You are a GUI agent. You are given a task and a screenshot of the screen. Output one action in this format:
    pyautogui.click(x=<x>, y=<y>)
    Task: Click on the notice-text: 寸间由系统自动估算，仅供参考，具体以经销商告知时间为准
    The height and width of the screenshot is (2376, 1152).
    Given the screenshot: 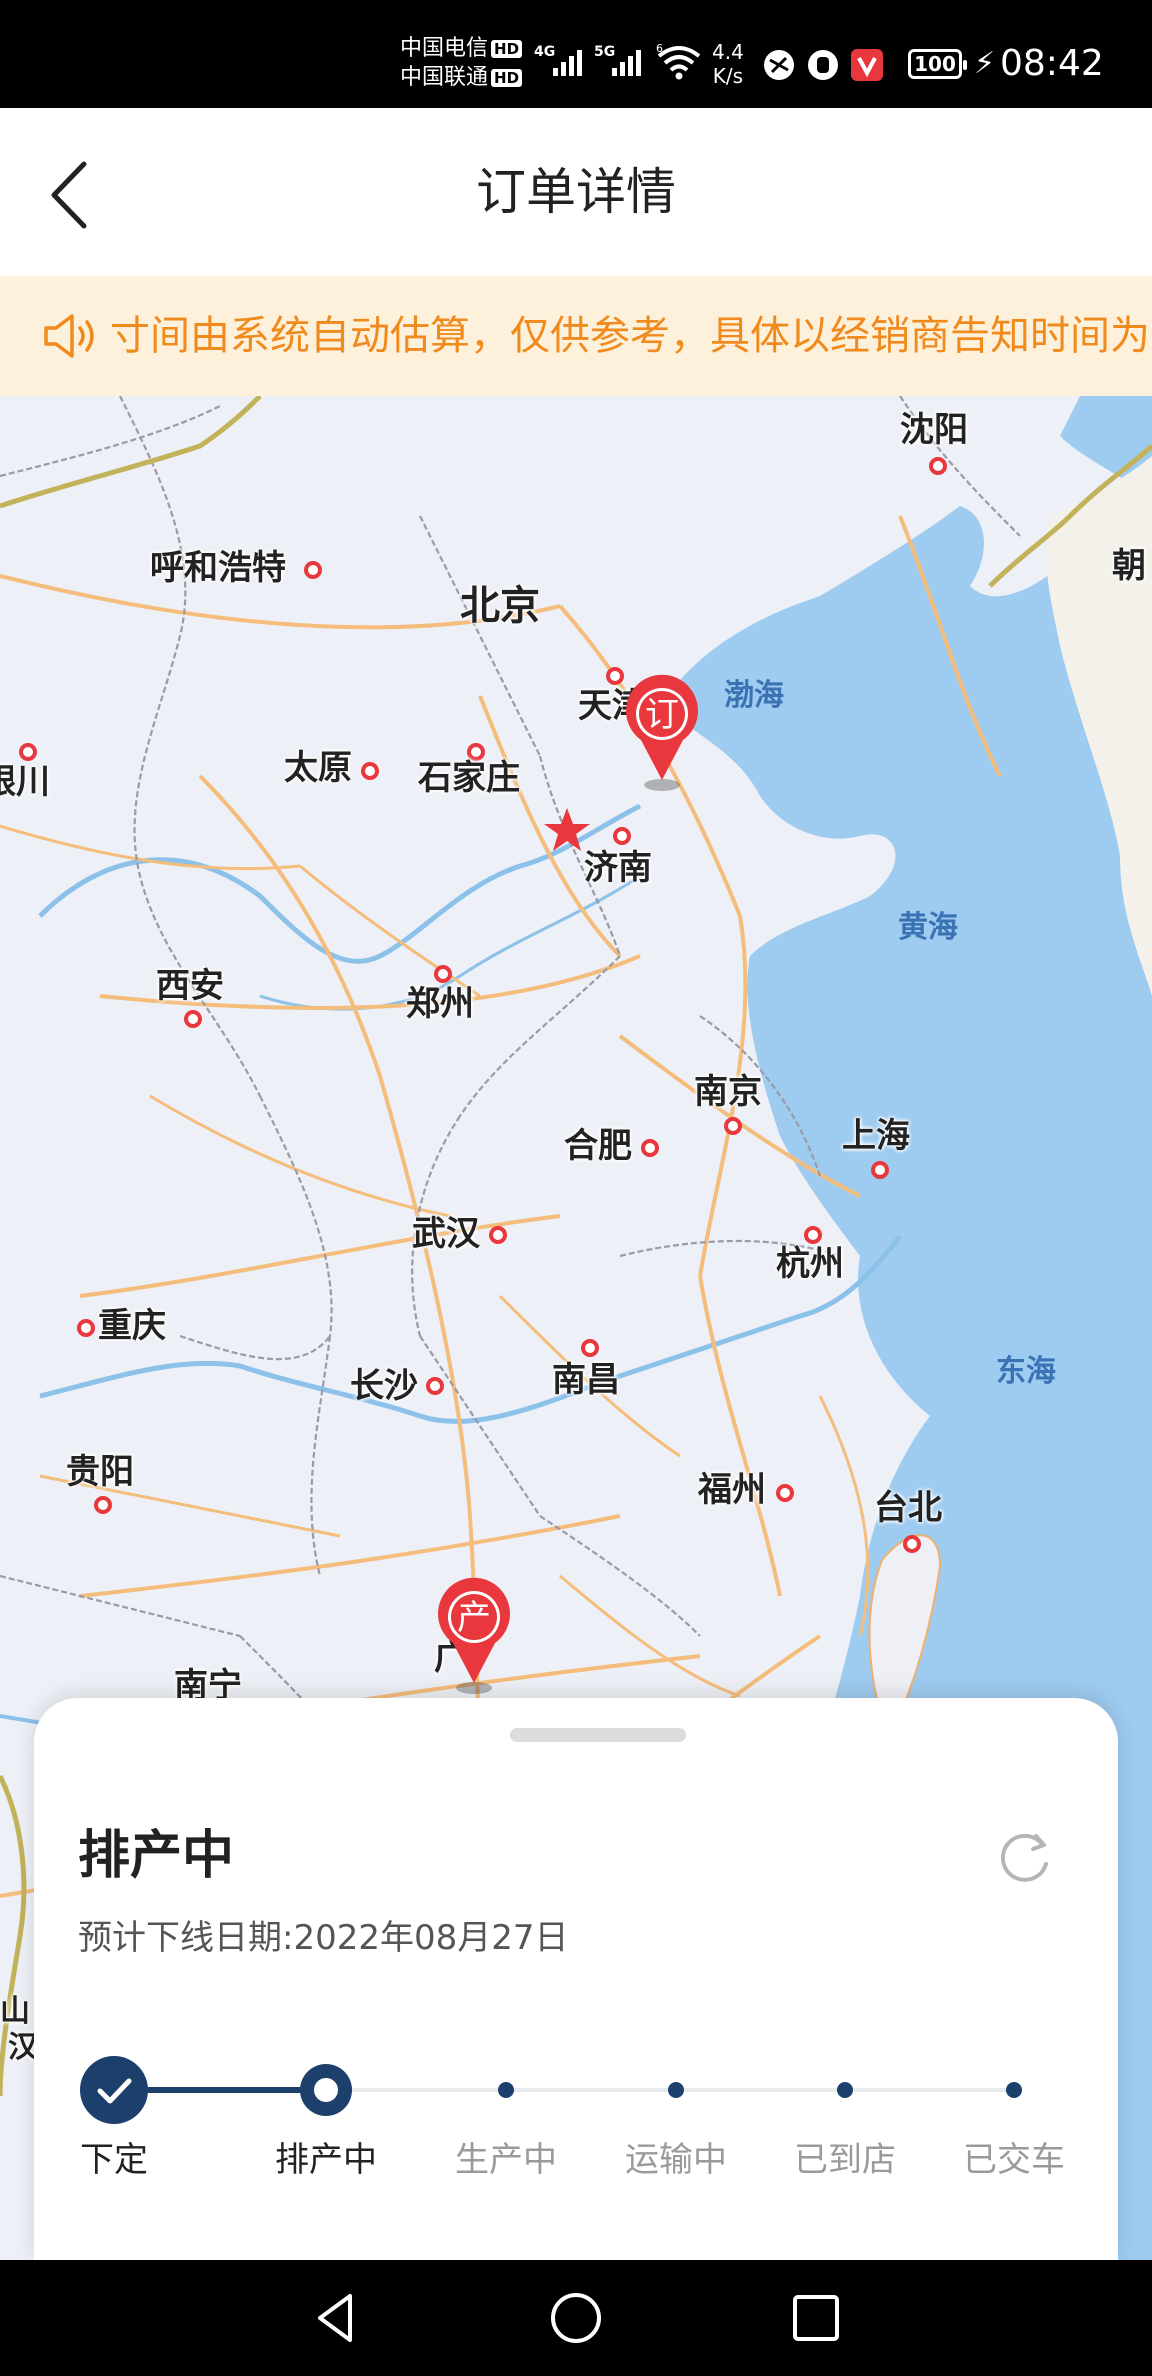 What is the action you would take?
    pyautogui.click(x=631, y=336)
    